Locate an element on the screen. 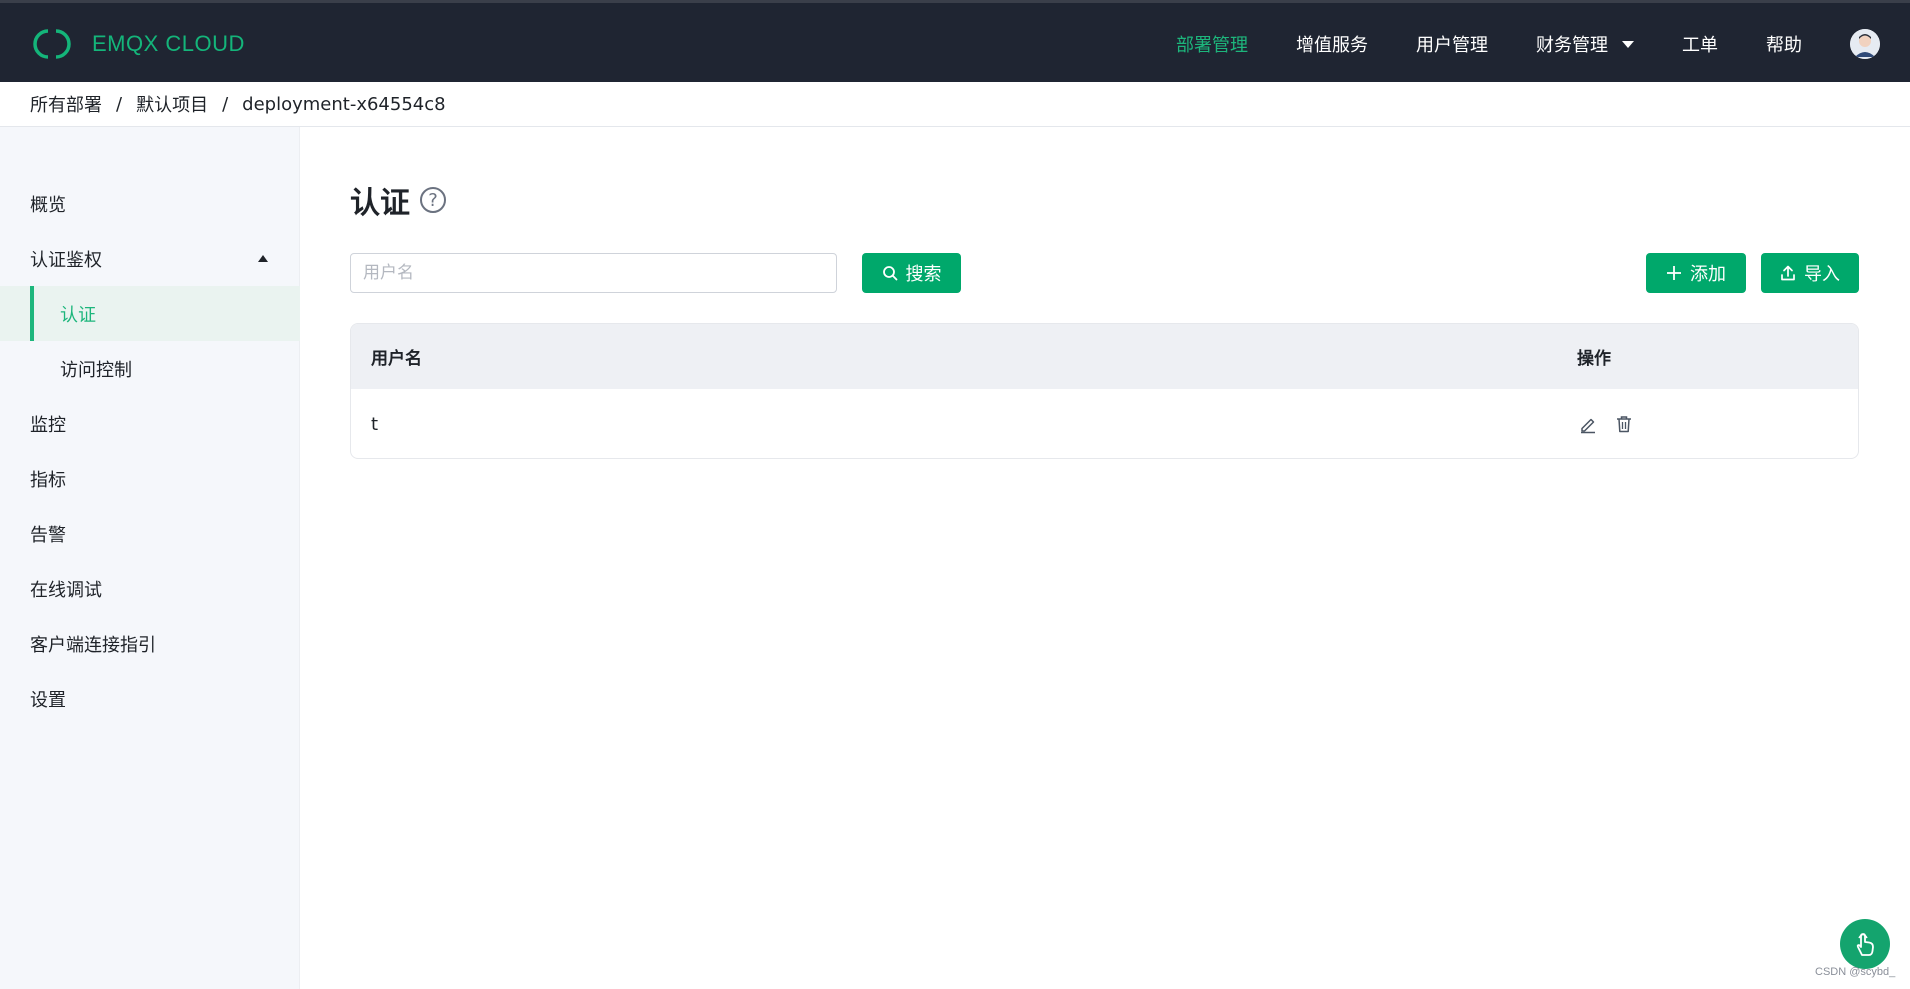 The height and width of the screenshot is (989, 1910). nav-item-finance-label: 财务管理 is located at coordinates (1572, 45).